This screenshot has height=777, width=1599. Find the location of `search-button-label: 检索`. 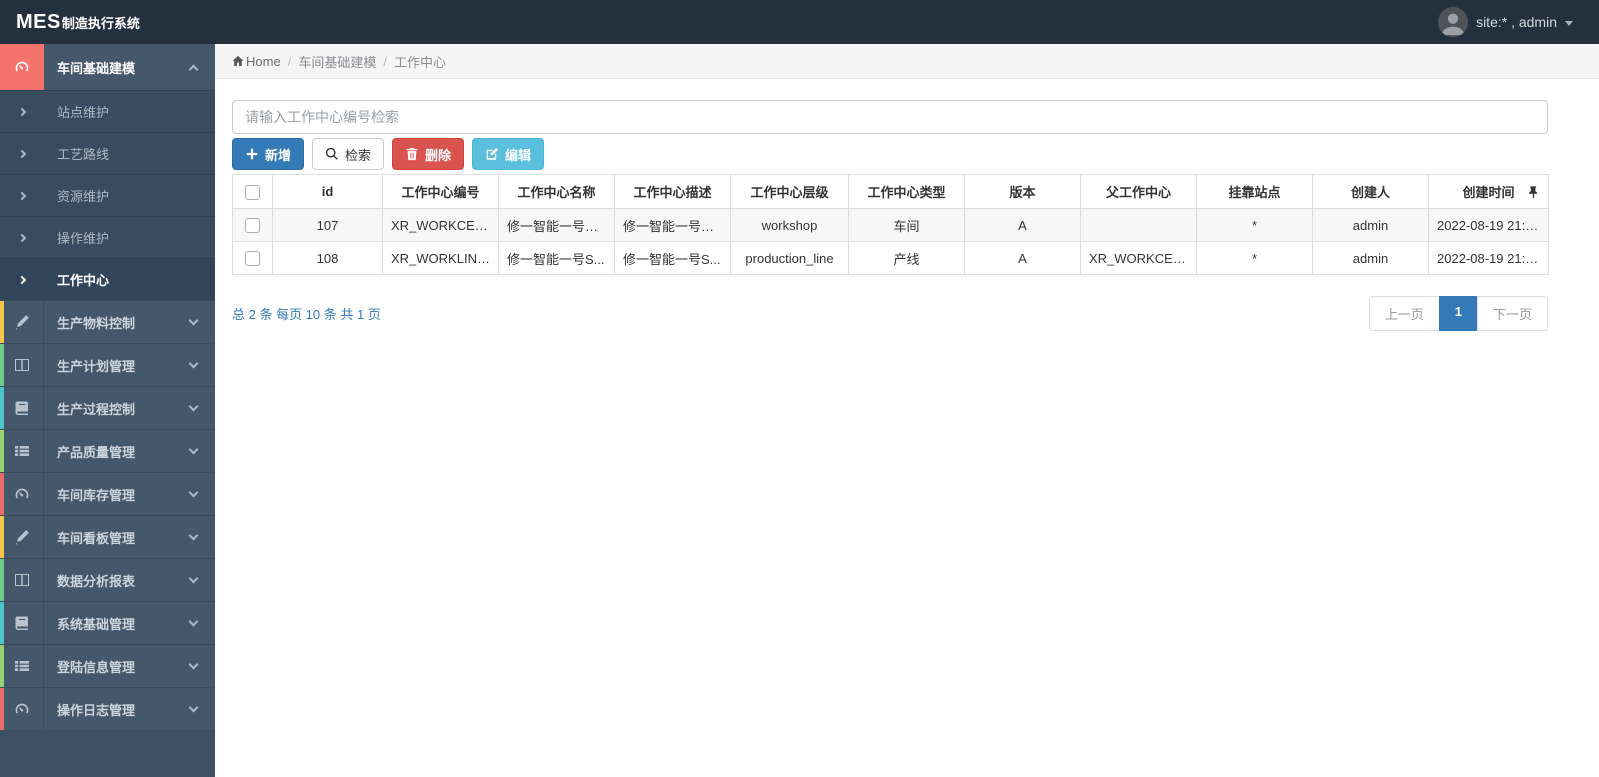

search-button-label: 检索 is located at coordinates (358, 155).